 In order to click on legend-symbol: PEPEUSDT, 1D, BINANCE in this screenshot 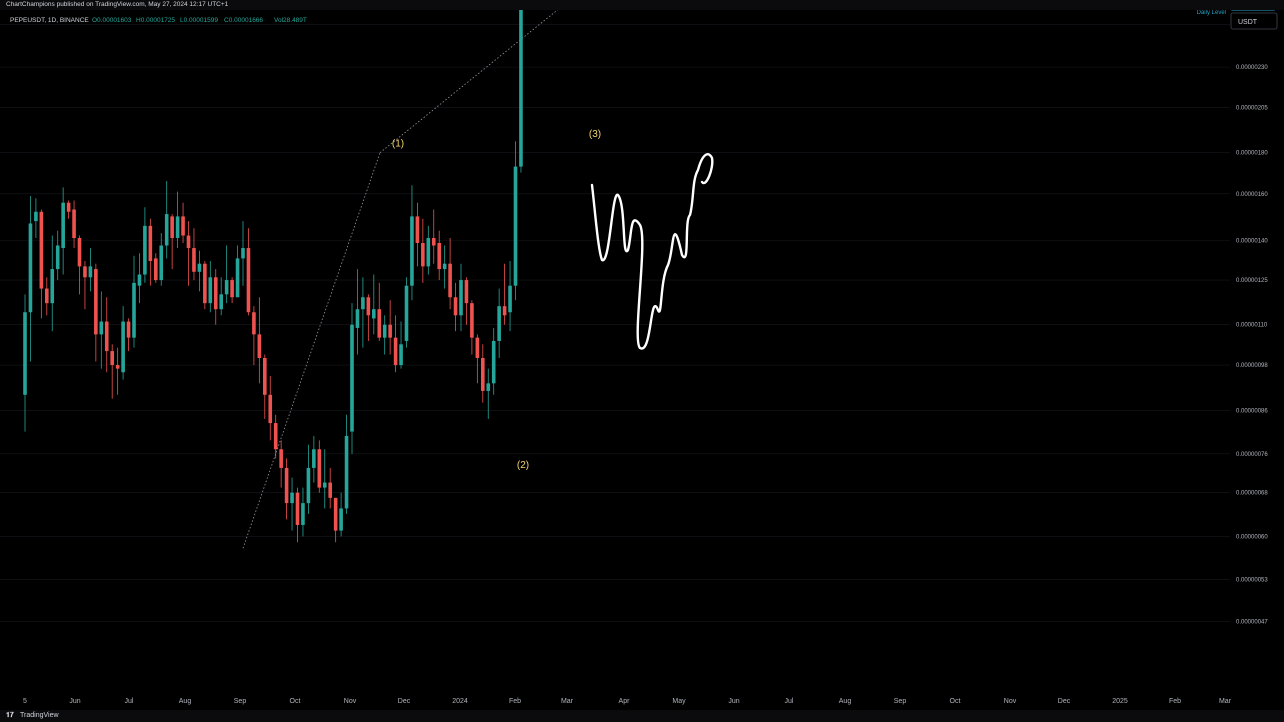, I will do `click(49, 20)`.